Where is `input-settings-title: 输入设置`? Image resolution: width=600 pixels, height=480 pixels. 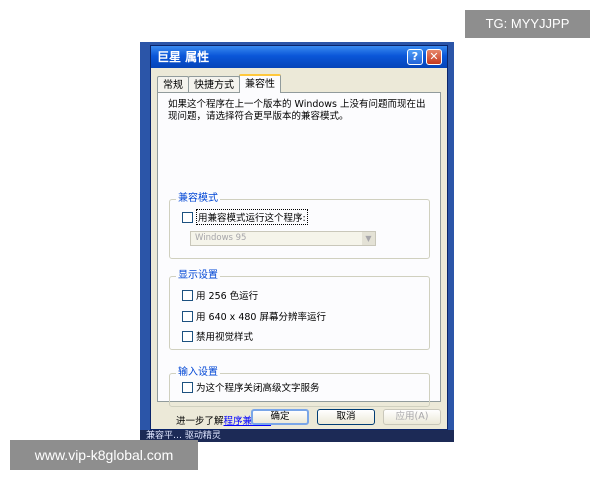
input-settings-title: 输入设置 is located at coordinates (198, 373).